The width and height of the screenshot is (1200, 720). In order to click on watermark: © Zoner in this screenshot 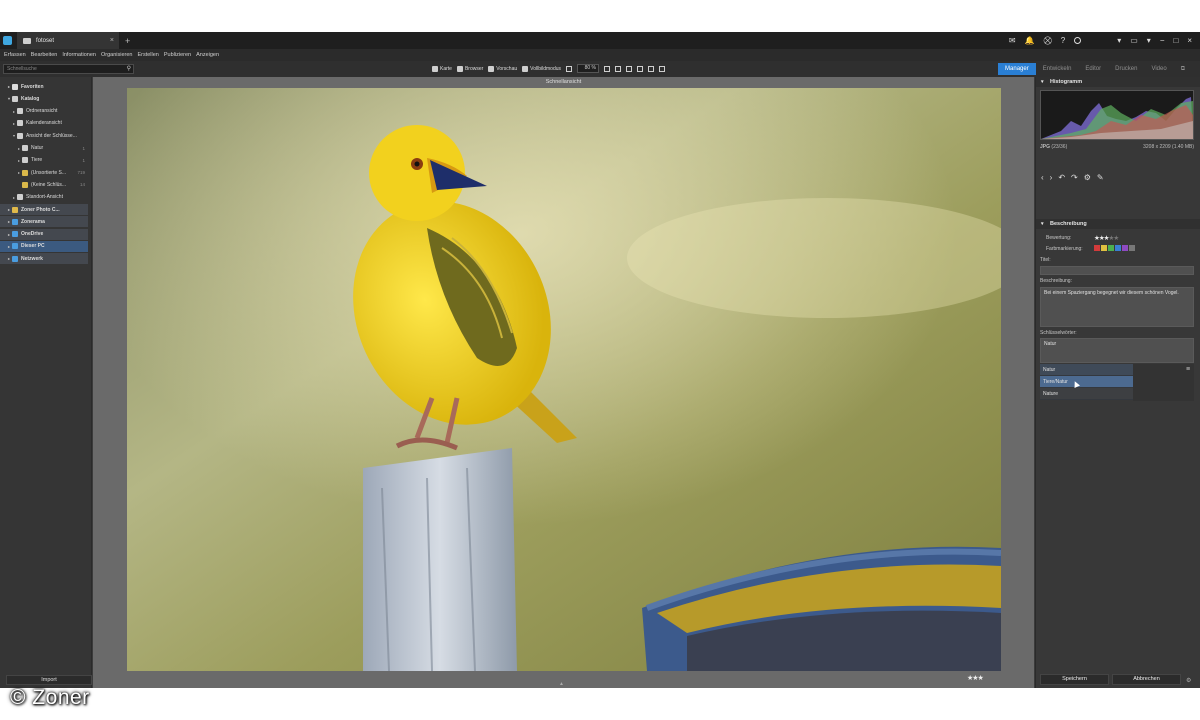, I will do `click(50, 697)`.